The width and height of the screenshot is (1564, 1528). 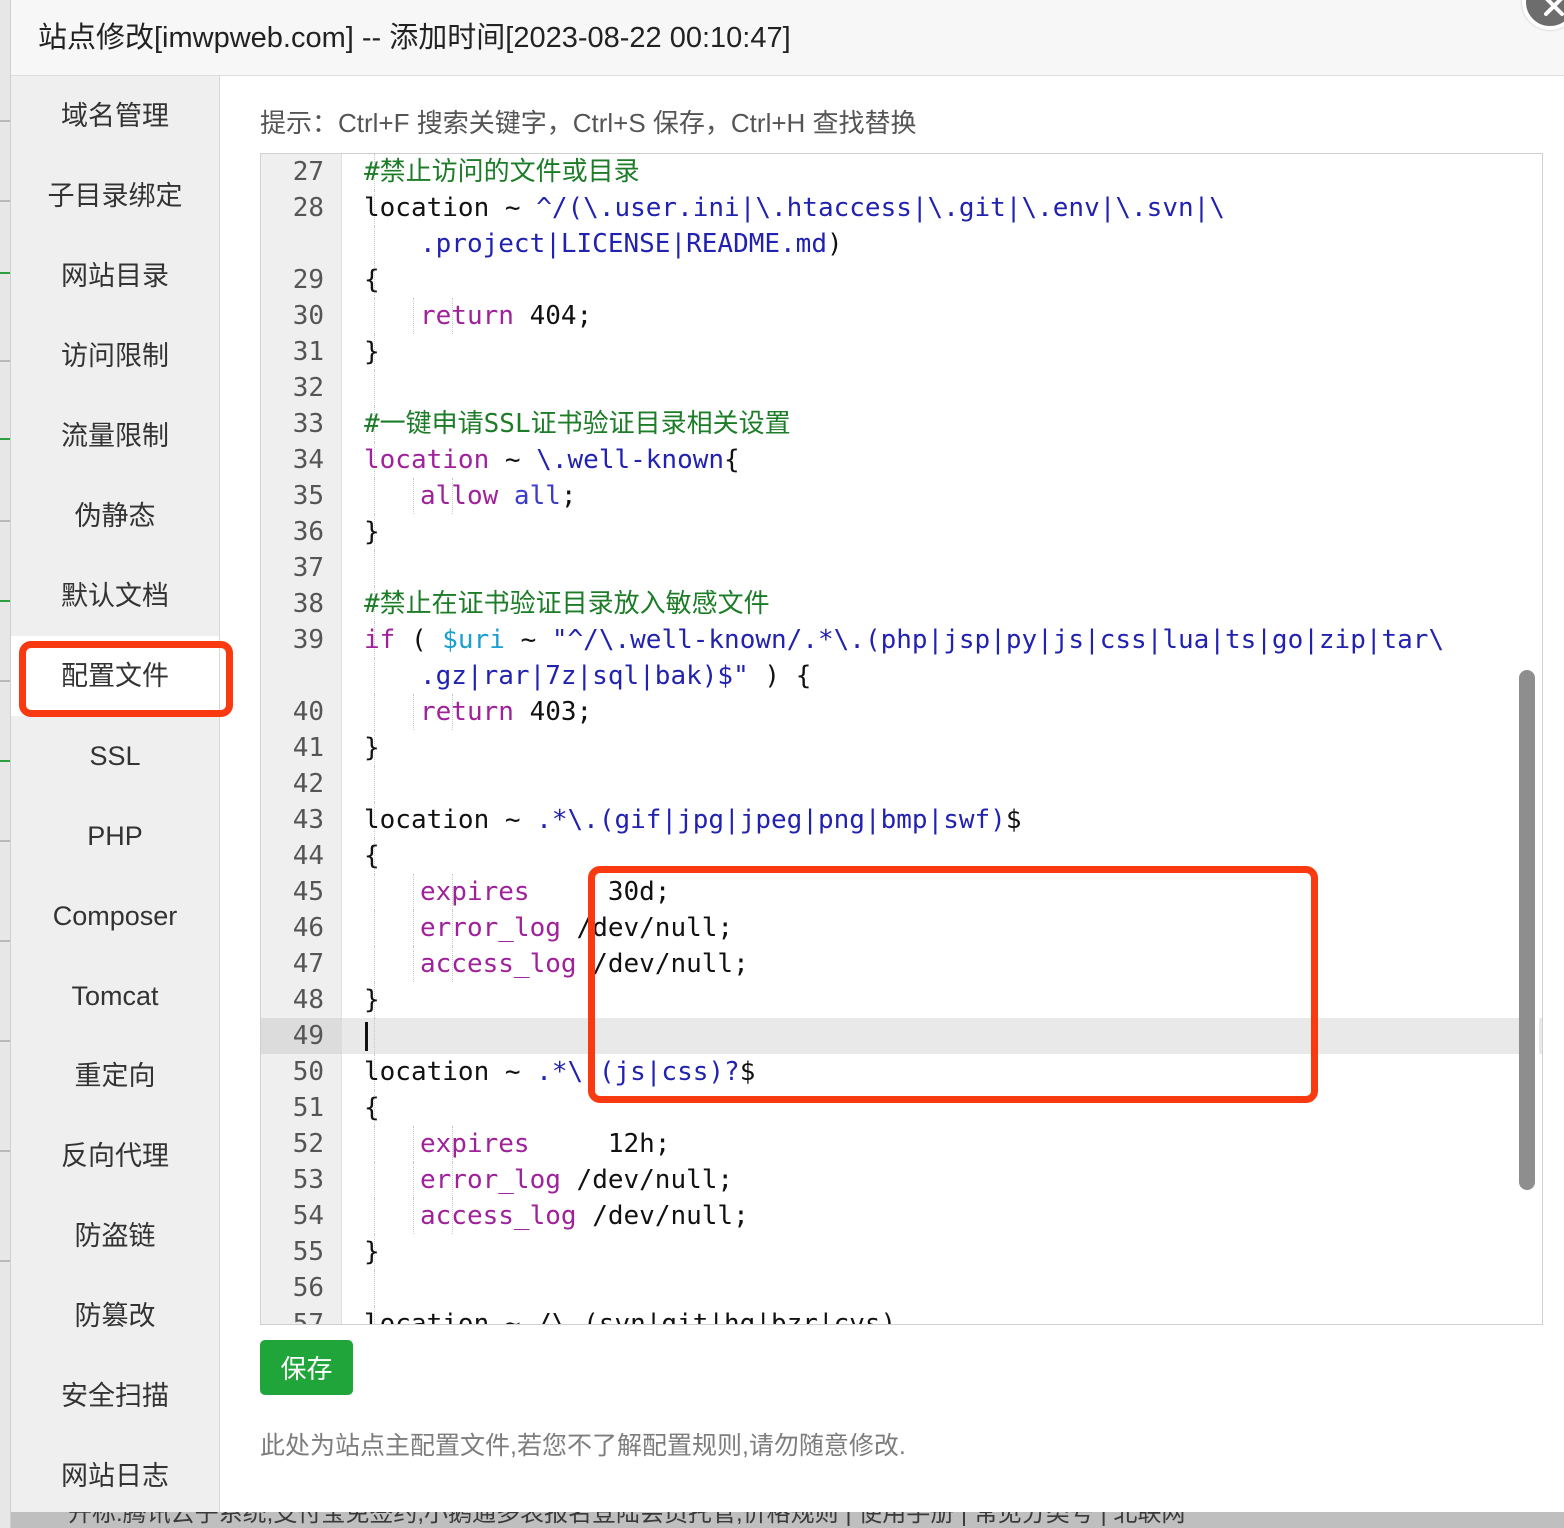 I want to click on code-line: 32, so click(x=901, y=388).